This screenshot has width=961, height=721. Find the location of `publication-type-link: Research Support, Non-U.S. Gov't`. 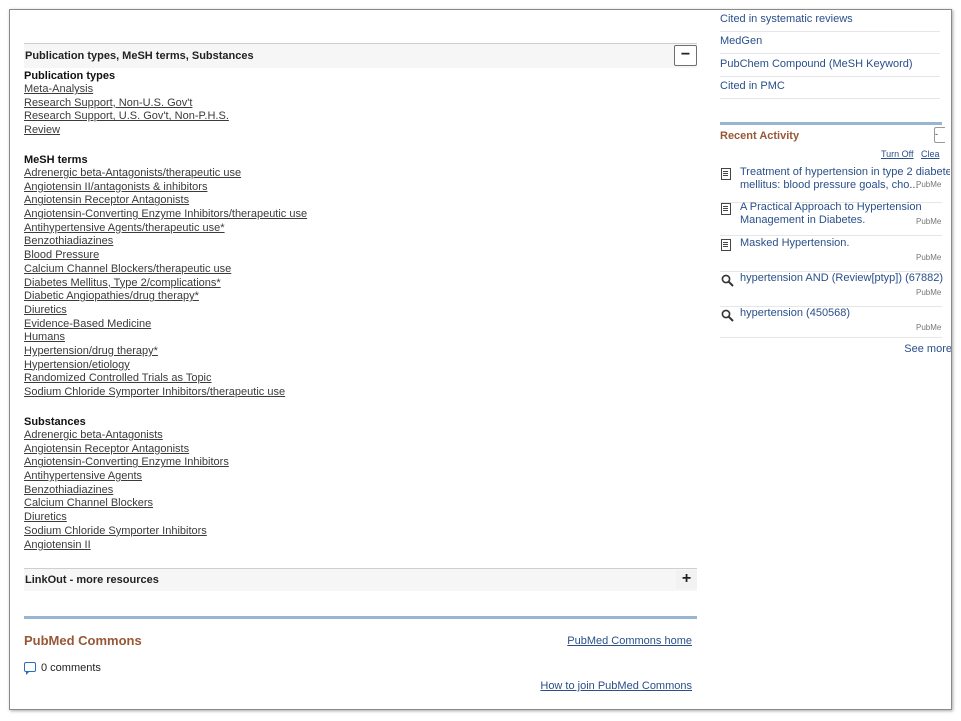

publication-type-link: Research Support, Non-U.S. Gov't is located at coordinates (108, 103).